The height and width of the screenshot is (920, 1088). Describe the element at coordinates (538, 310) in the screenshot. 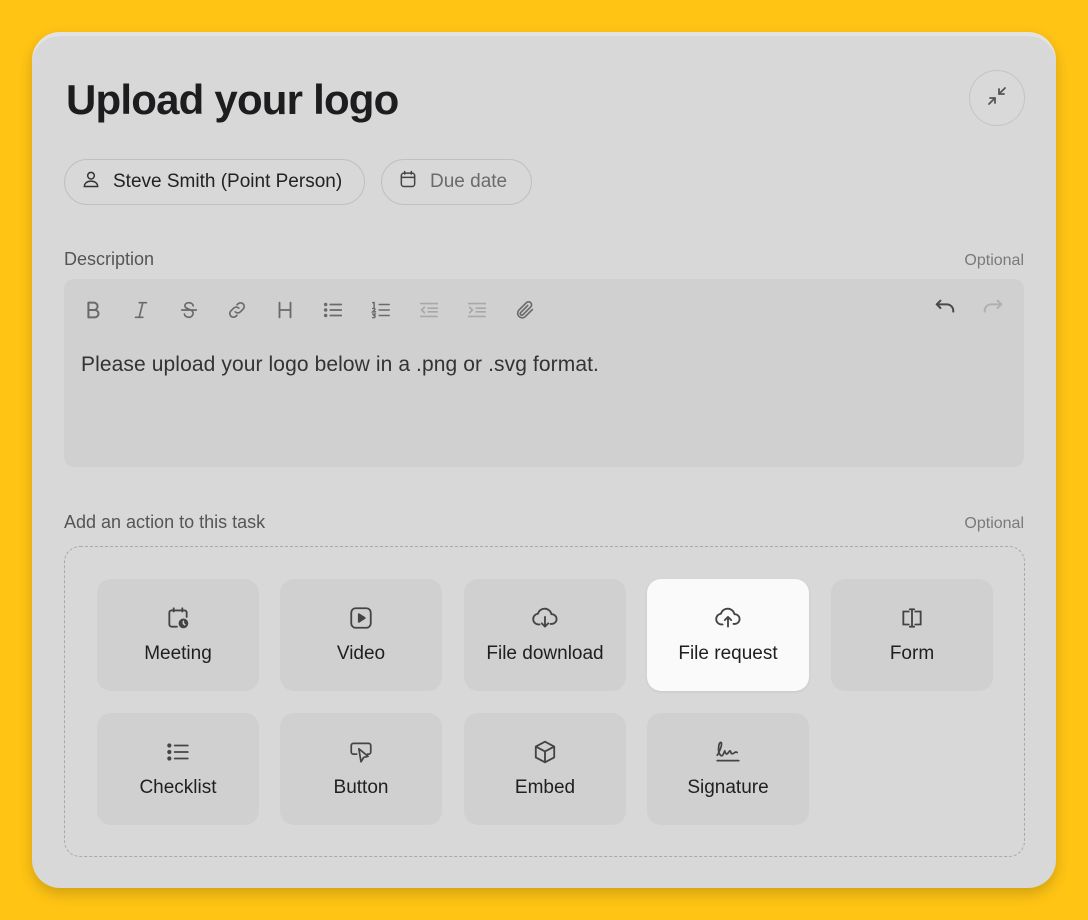

I see `attachment-icon` at that location.